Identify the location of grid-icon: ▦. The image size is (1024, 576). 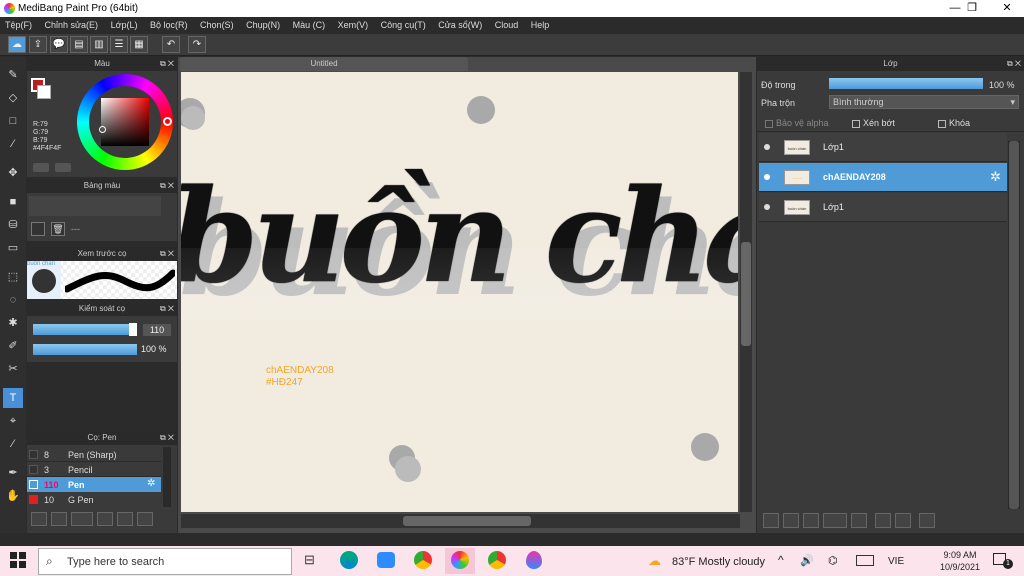
(139, 44).